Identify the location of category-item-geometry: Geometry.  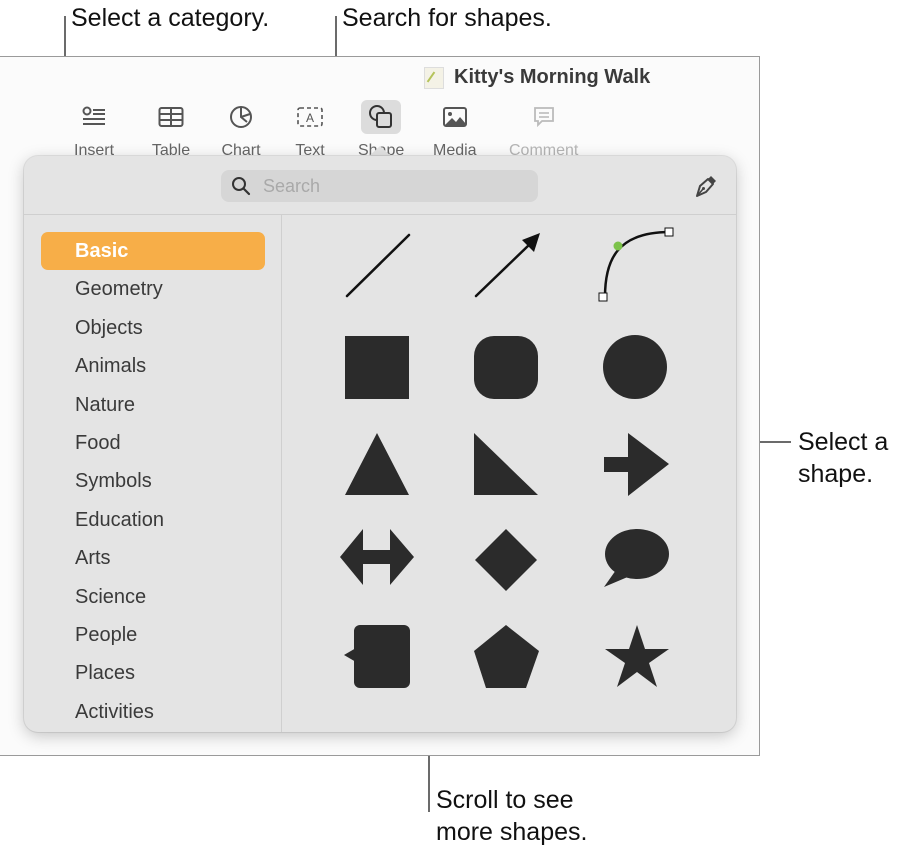
(153, 289).